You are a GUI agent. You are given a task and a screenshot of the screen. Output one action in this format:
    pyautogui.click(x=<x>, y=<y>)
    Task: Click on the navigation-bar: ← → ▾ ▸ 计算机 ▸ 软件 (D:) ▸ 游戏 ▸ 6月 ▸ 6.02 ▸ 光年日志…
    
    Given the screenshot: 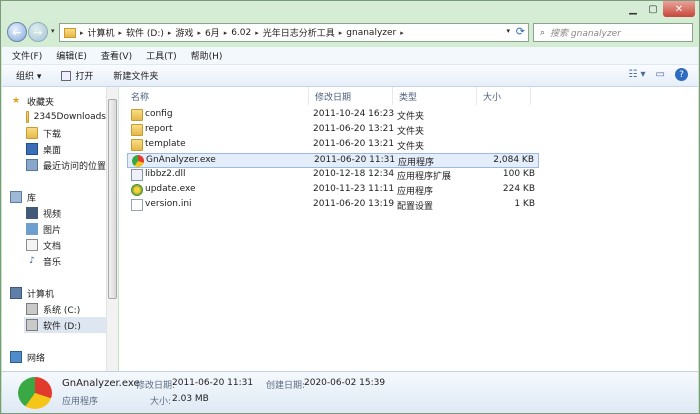 What is the action you would take?
    pyautogui.click(x=352, y=33)
    